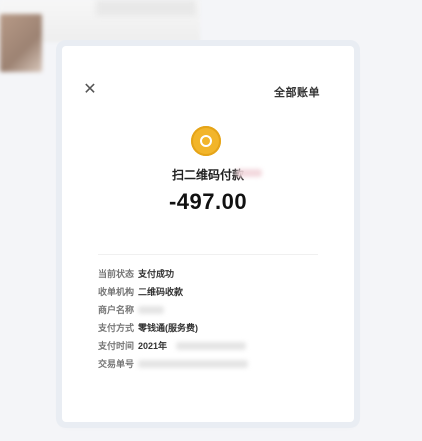 Image resolution: width=422 pixels, height=441 pixels. I want to click on detail-key: 支付时间, so click(116, 346).